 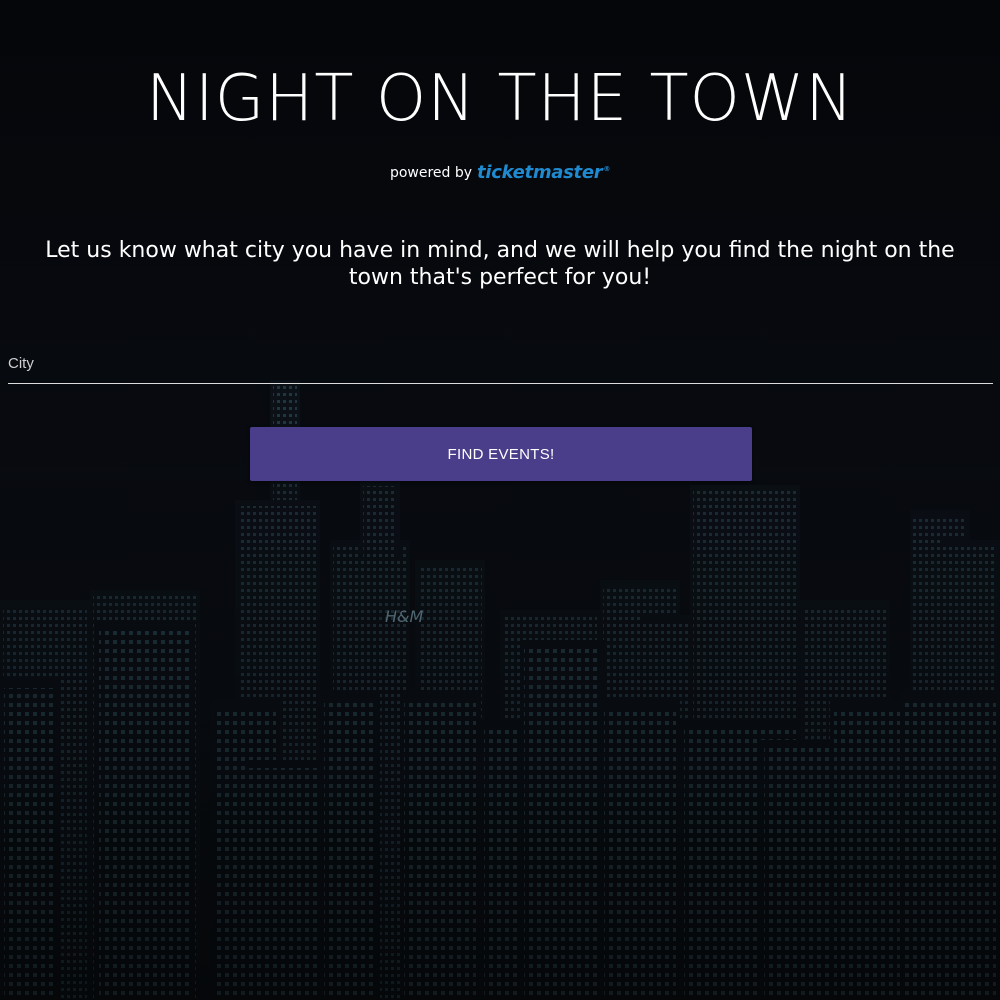 I want to click on site-title: NIGHT ON THE TOWN, so click(x=500, y=99).